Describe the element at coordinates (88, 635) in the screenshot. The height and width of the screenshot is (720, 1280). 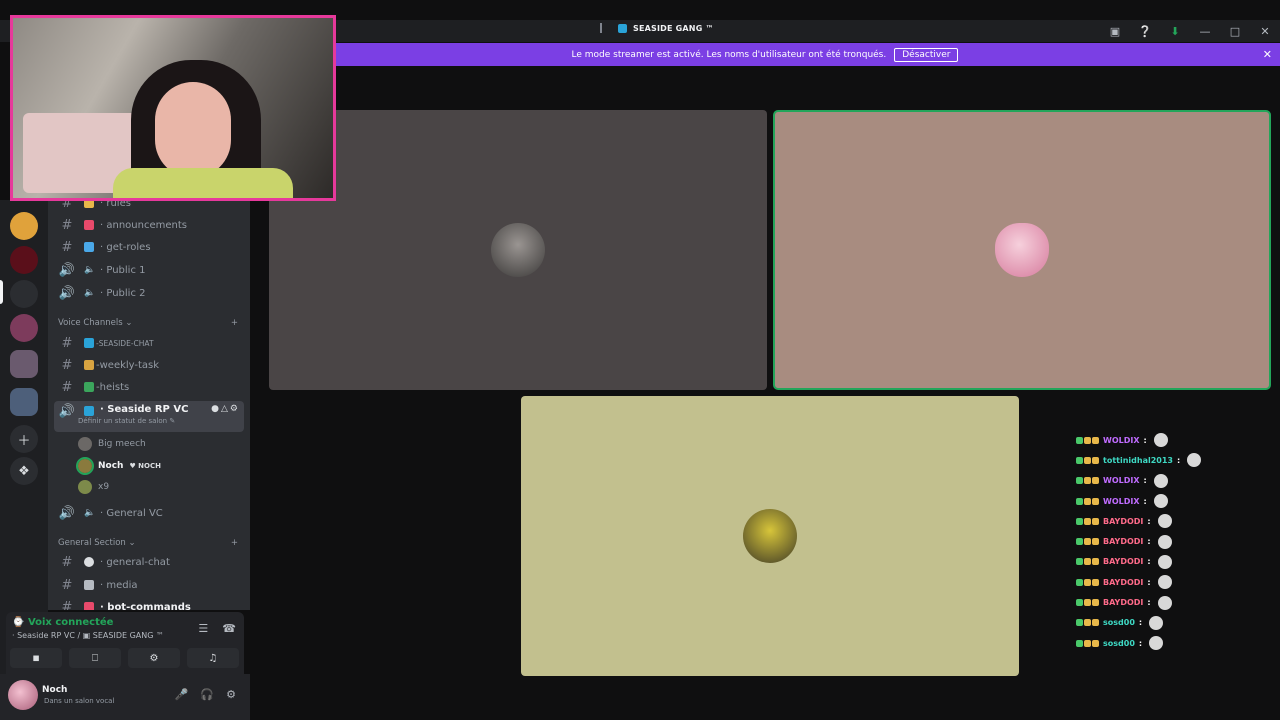
I see `voice-location: · Seaside RP VC / ▣ SEASIDE GANG ™` at that location.